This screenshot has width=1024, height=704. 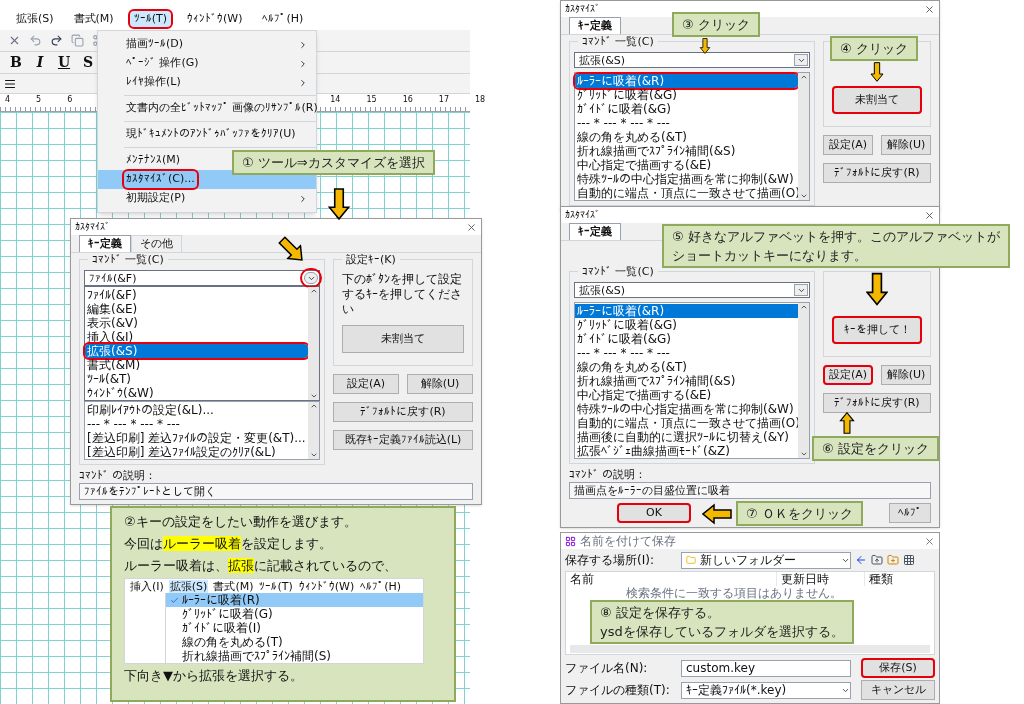 I want to click on dialog-button: キャンセル, so click(x=898, y=690).